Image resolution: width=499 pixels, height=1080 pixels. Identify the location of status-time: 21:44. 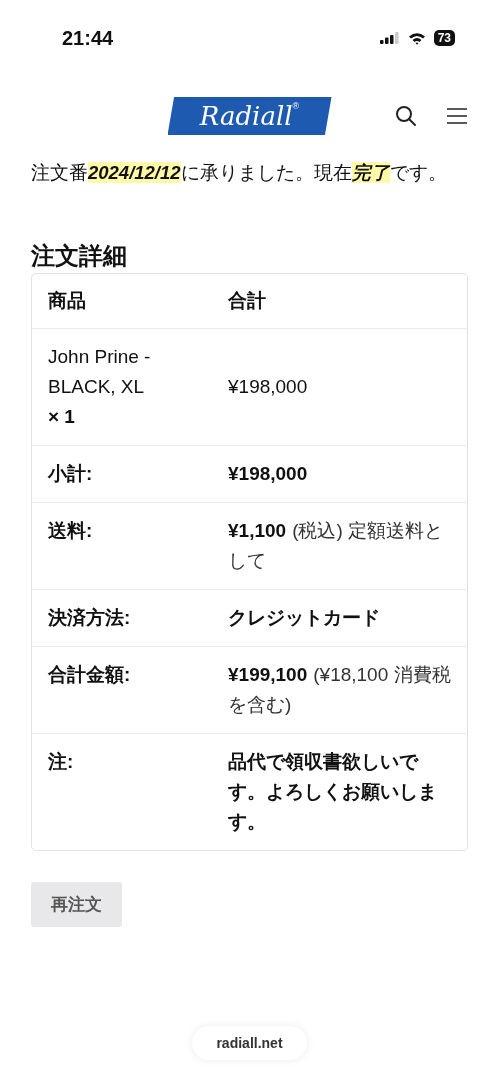
(88, 38).